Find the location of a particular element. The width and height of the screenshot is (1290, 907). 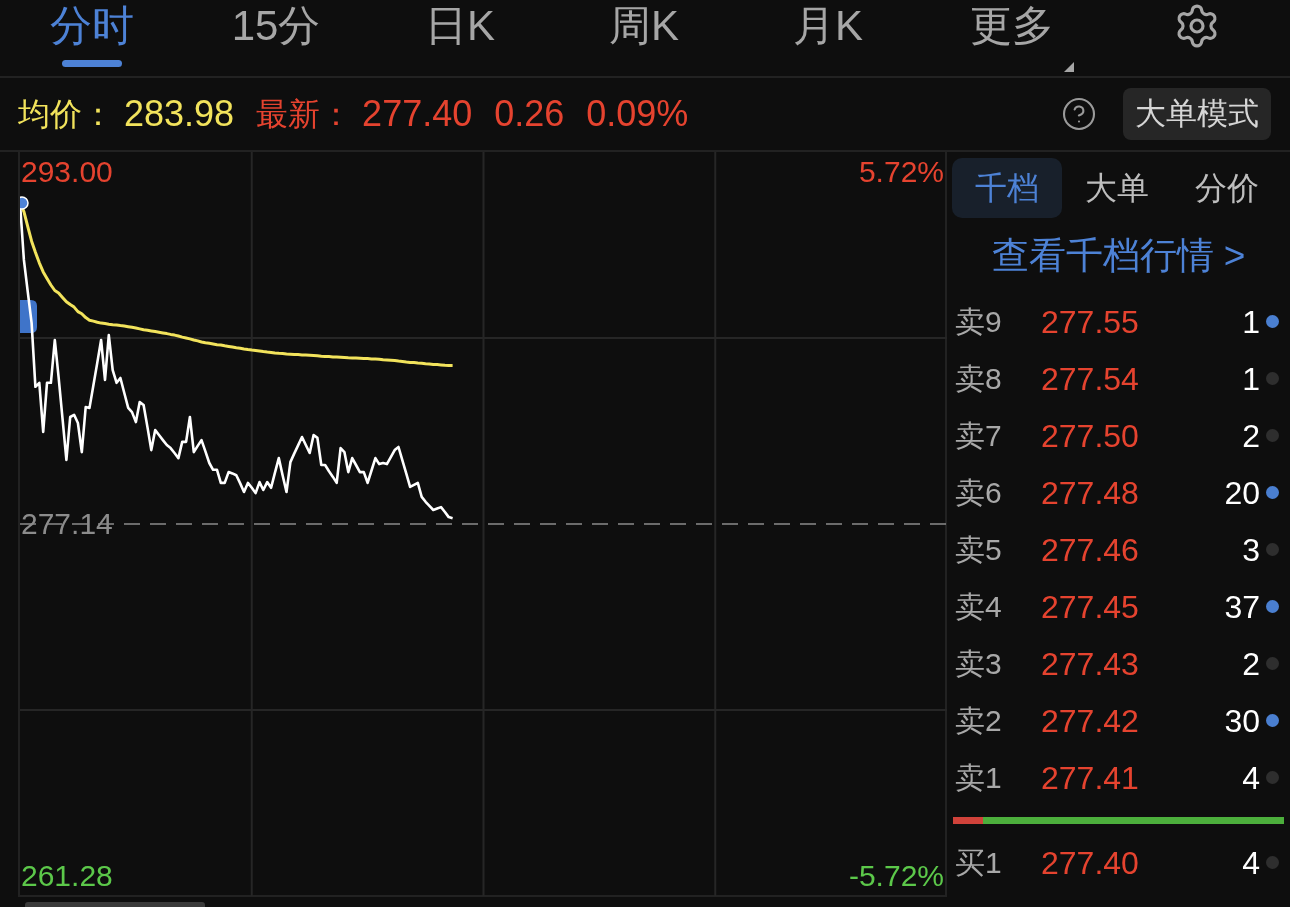

level-price: 277.50 is located at coordinates (1090, 436).